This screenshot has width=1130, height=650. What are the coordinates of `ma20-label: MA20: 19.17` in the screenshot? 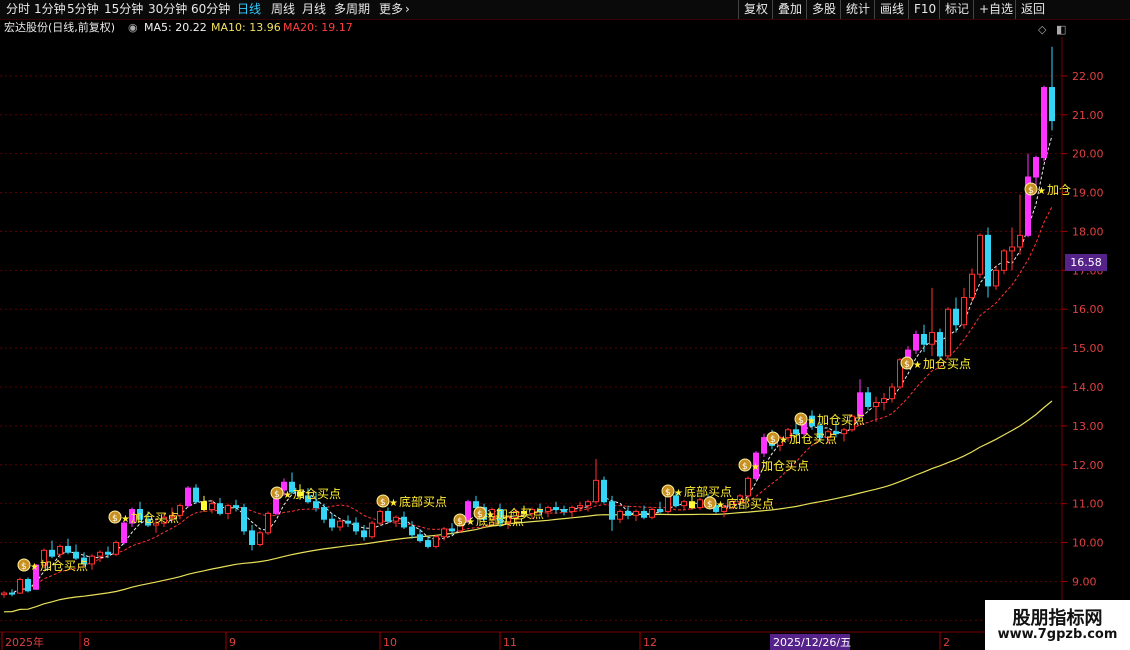 It's located at (318, 27).